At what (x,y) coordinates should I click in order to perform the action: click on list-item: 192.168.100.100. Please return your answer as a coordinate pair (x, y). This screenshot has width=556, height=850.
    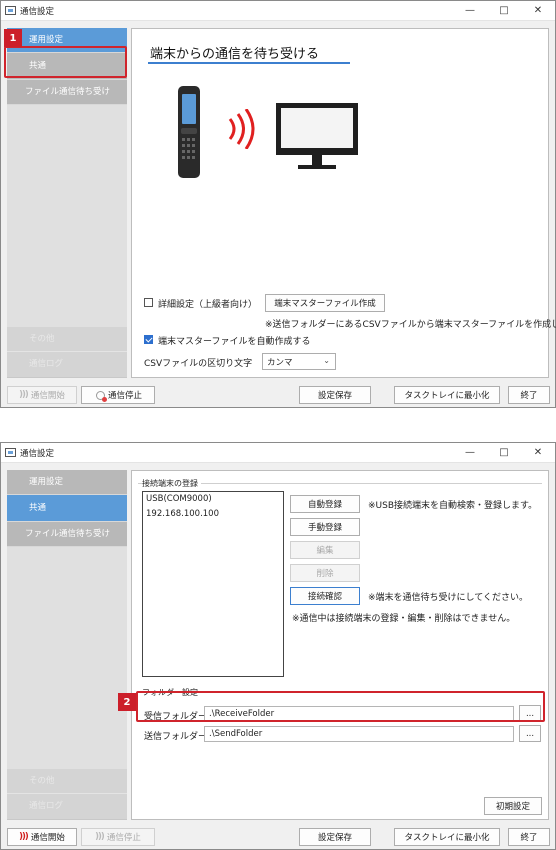
    Looking at the image, I should click on (213, 514).